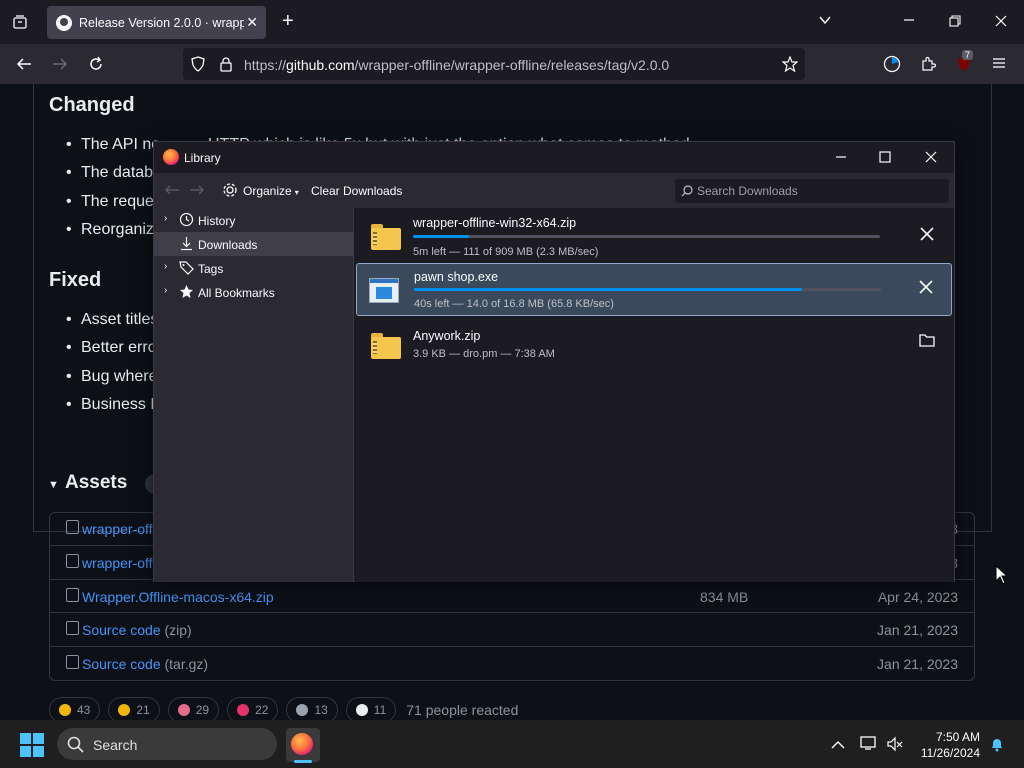 The height and width of the screenshot is (768, 1024). What do you see at coordinates (968, 55) in the screenshot?
I see `extension-badge: 7` at bounding box center [968, 55].